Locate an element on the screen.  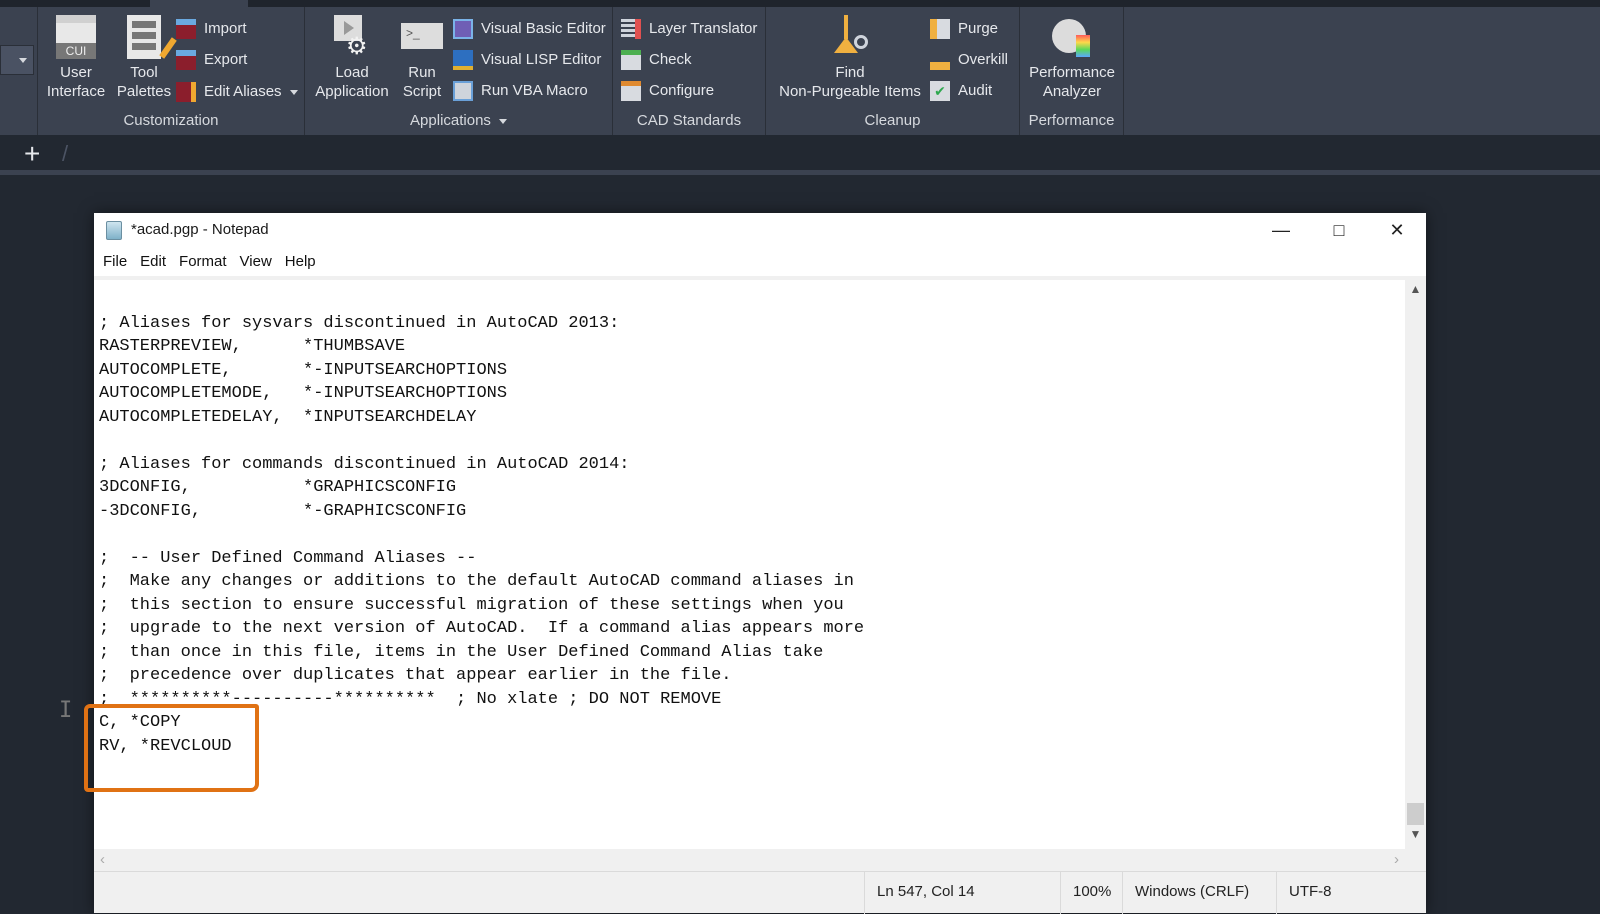
panel-left-partial is located at coordinates (19, 71).